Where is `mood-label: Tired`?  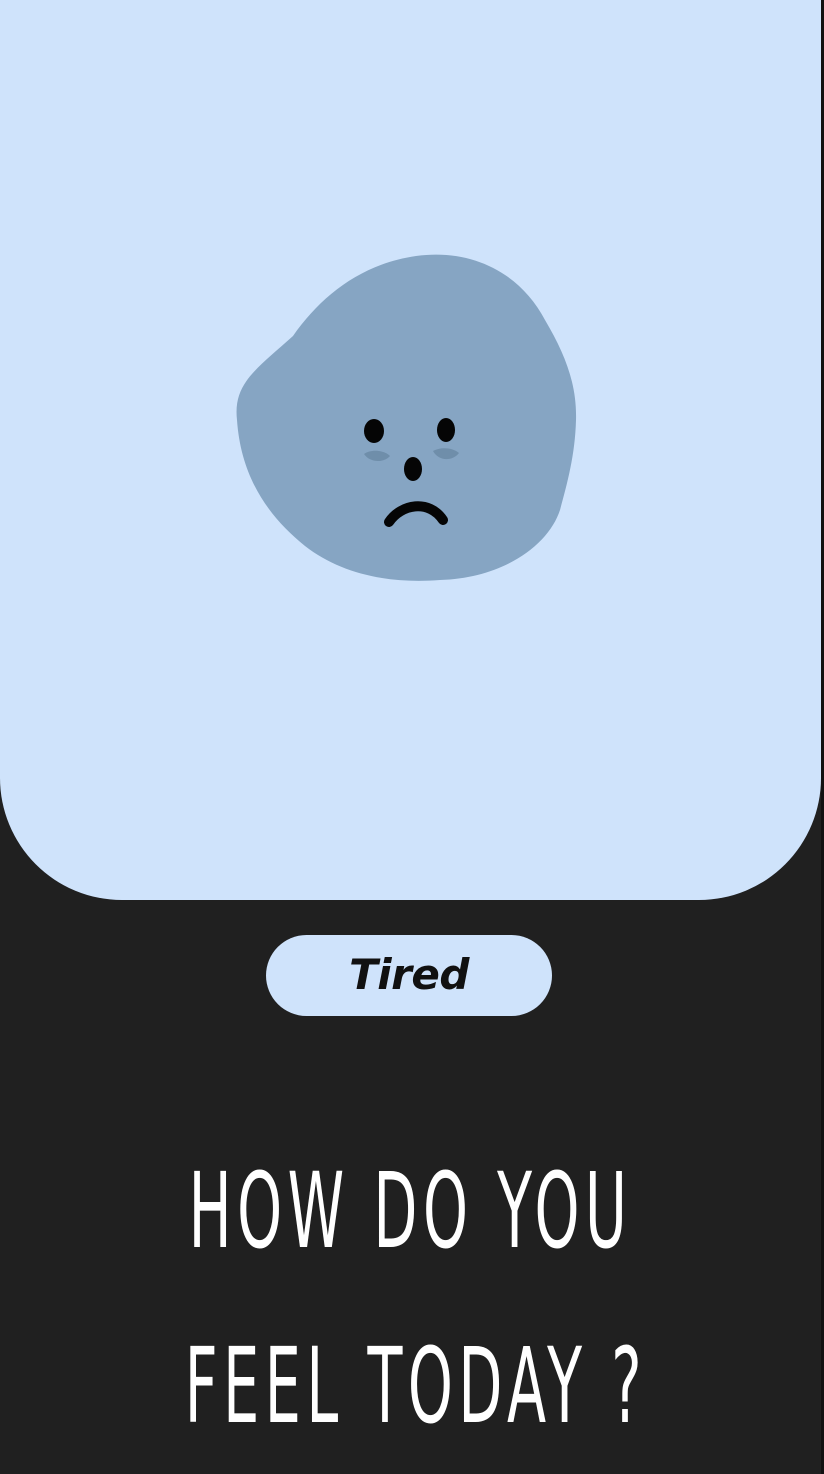
mood-label: Tired is located at coordinates (409, 974).